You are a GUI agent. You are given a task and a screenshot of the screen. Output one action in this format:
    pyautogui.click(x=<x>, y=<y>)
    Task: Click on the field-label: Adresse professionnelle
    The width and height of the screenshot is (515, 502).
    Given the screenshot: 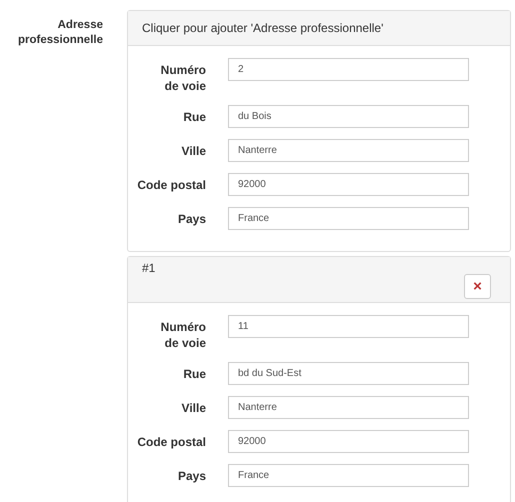 What is the action you would take?
    pyautogui.click(x=60, y=33)
    